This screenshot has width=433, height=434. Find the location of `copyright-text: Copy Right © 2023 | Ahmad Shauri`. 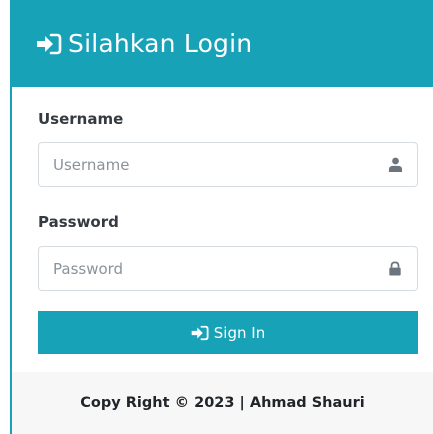

copyright-text: Copy Right © 2023 | Ahmad Shauri is located at coordinates (222, 403).